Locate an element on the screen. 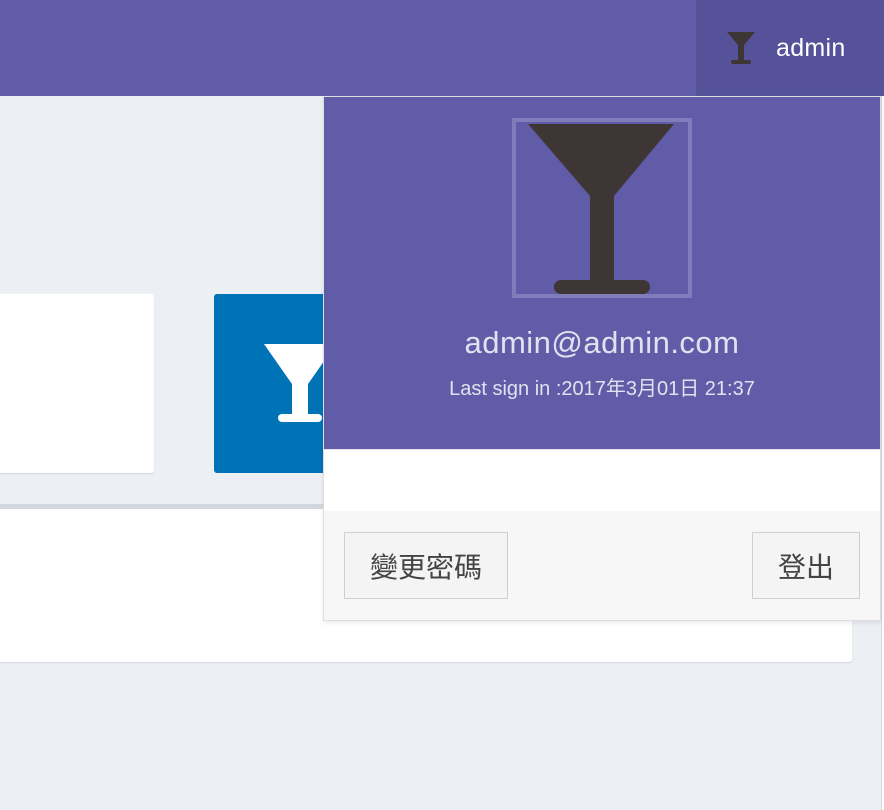  change-password-button: 變更密碼 is located at coordinates (426, 565).